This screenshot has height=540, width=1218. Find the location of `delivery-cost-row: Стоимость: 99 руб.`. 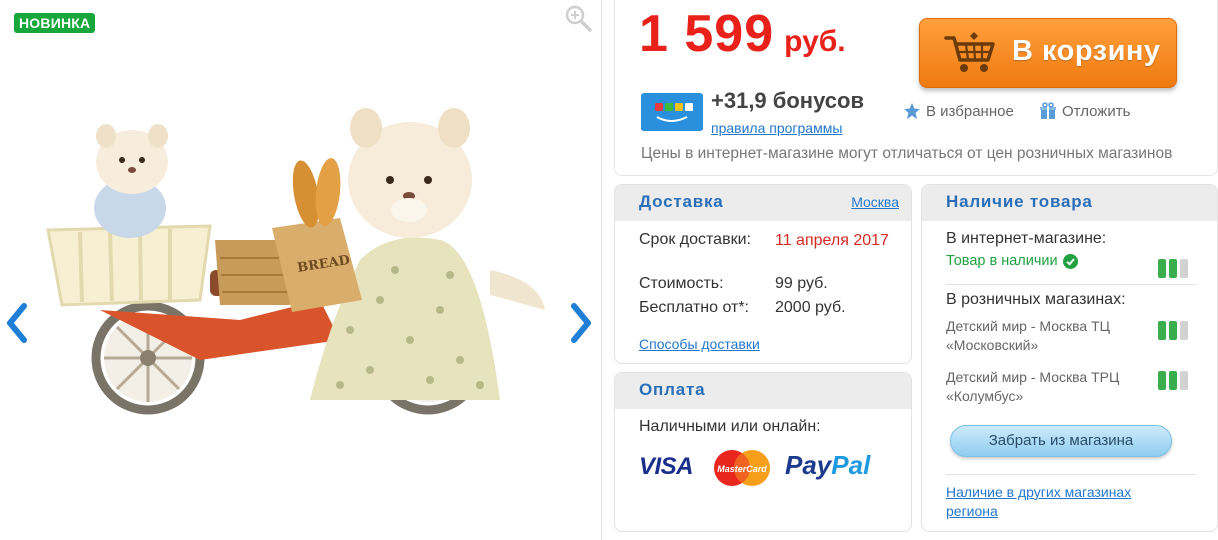

delivery-cost-row: Стоимость: 99 руб. is located at coordinates (733, 284).